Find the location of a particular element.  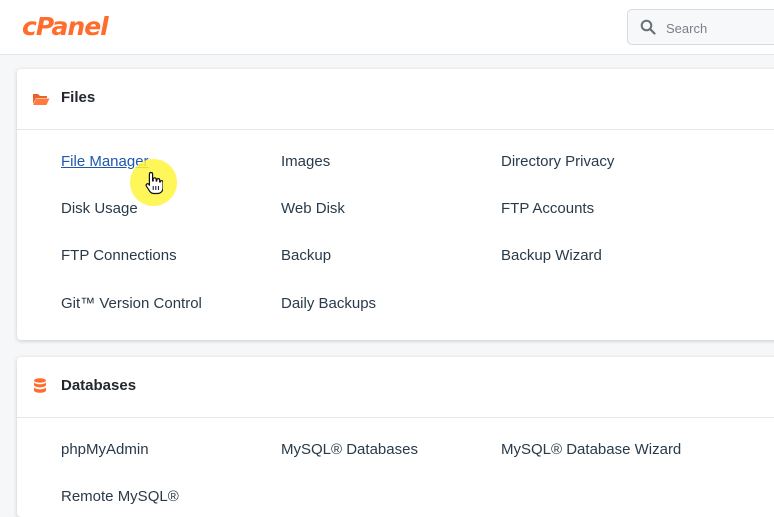

databases-section-header: Databases is located at coordinates (395, 387).